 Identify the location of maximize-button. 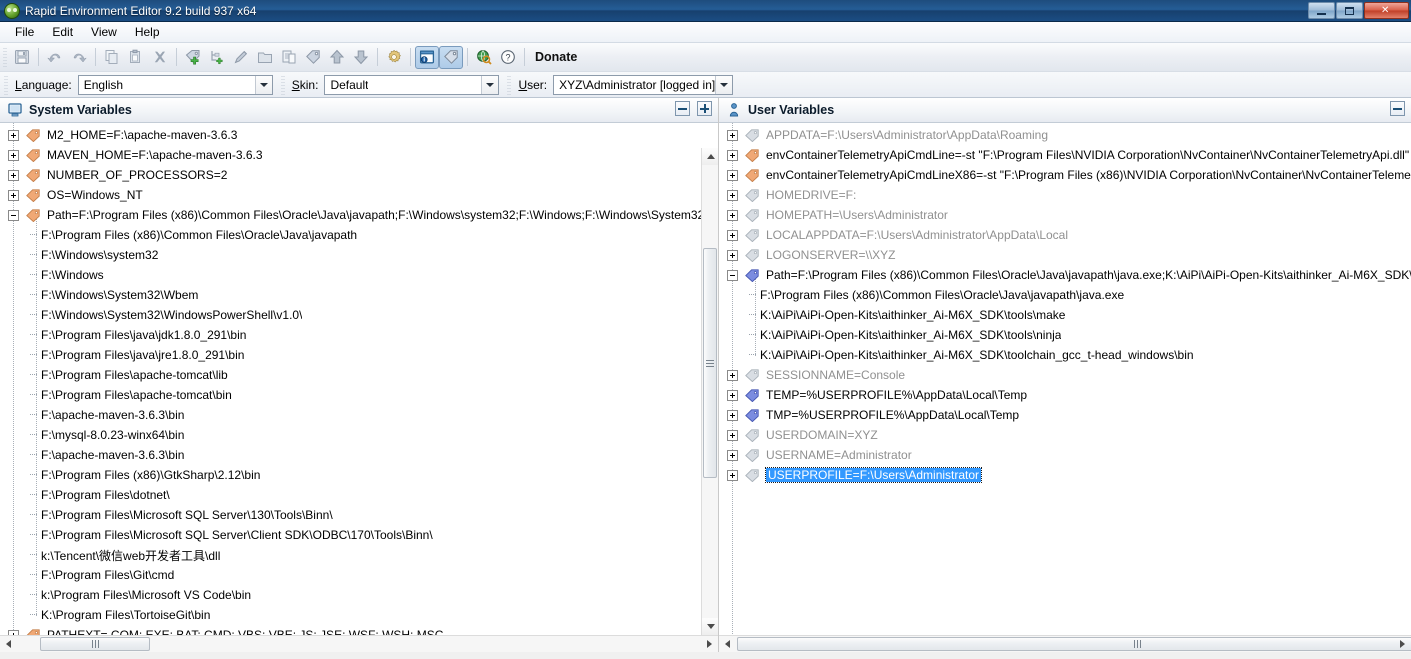
(1349, 10).